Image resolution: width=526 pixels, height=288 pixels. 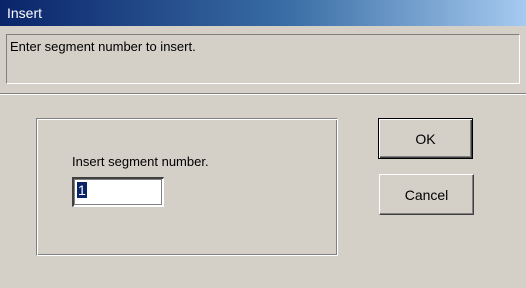 I want to click on separator, so click(x=263, y=94).